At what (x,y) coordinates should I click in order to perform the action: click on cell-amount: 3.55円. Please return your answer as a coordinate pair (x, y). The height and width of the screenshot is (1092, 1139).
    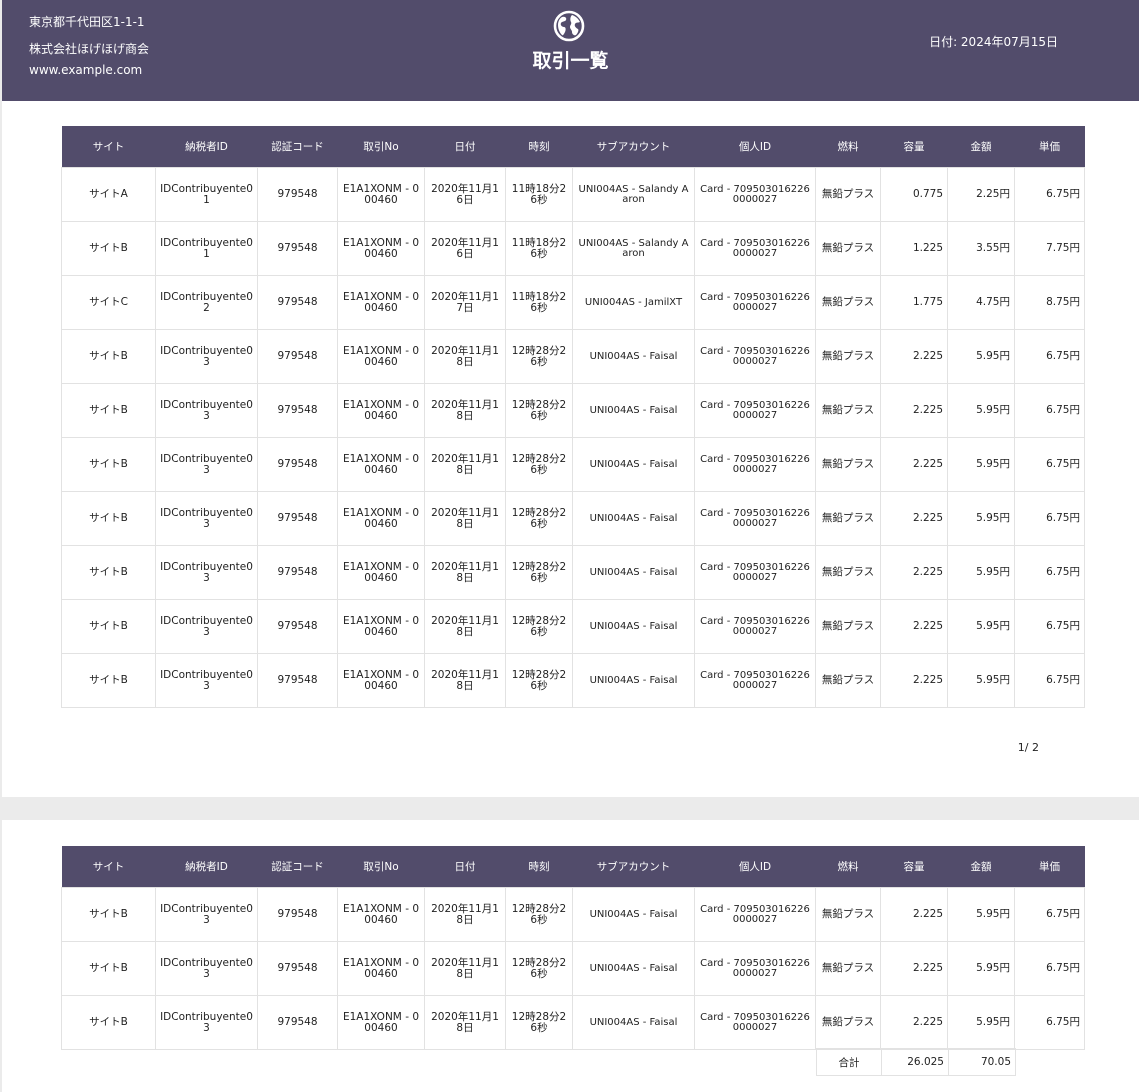
    Looking at the image, I should click on (981, 248).